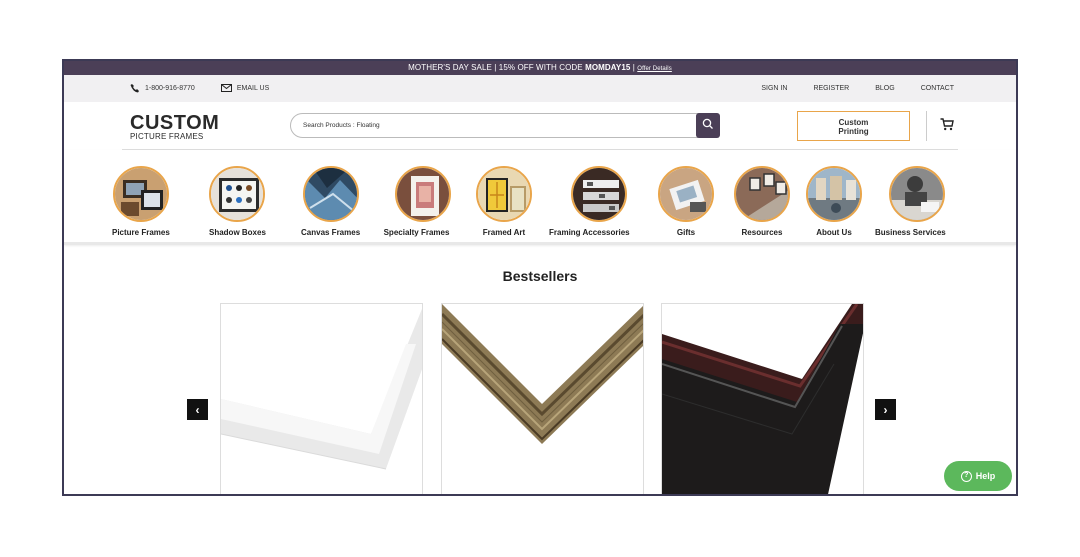 The width and height of the screenshot is (1080, 557). What do you see at coordinates (910, 232) in the screenshot?
I see `category-label: Business Services` at bounding box center [910, 232].